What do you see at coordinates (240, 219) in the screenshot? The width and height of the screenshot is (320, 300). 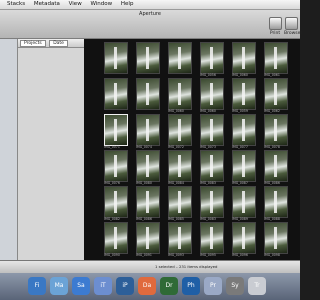 I see `thumbnail-caption: IMG_0089` at bounding box center [240, 219].